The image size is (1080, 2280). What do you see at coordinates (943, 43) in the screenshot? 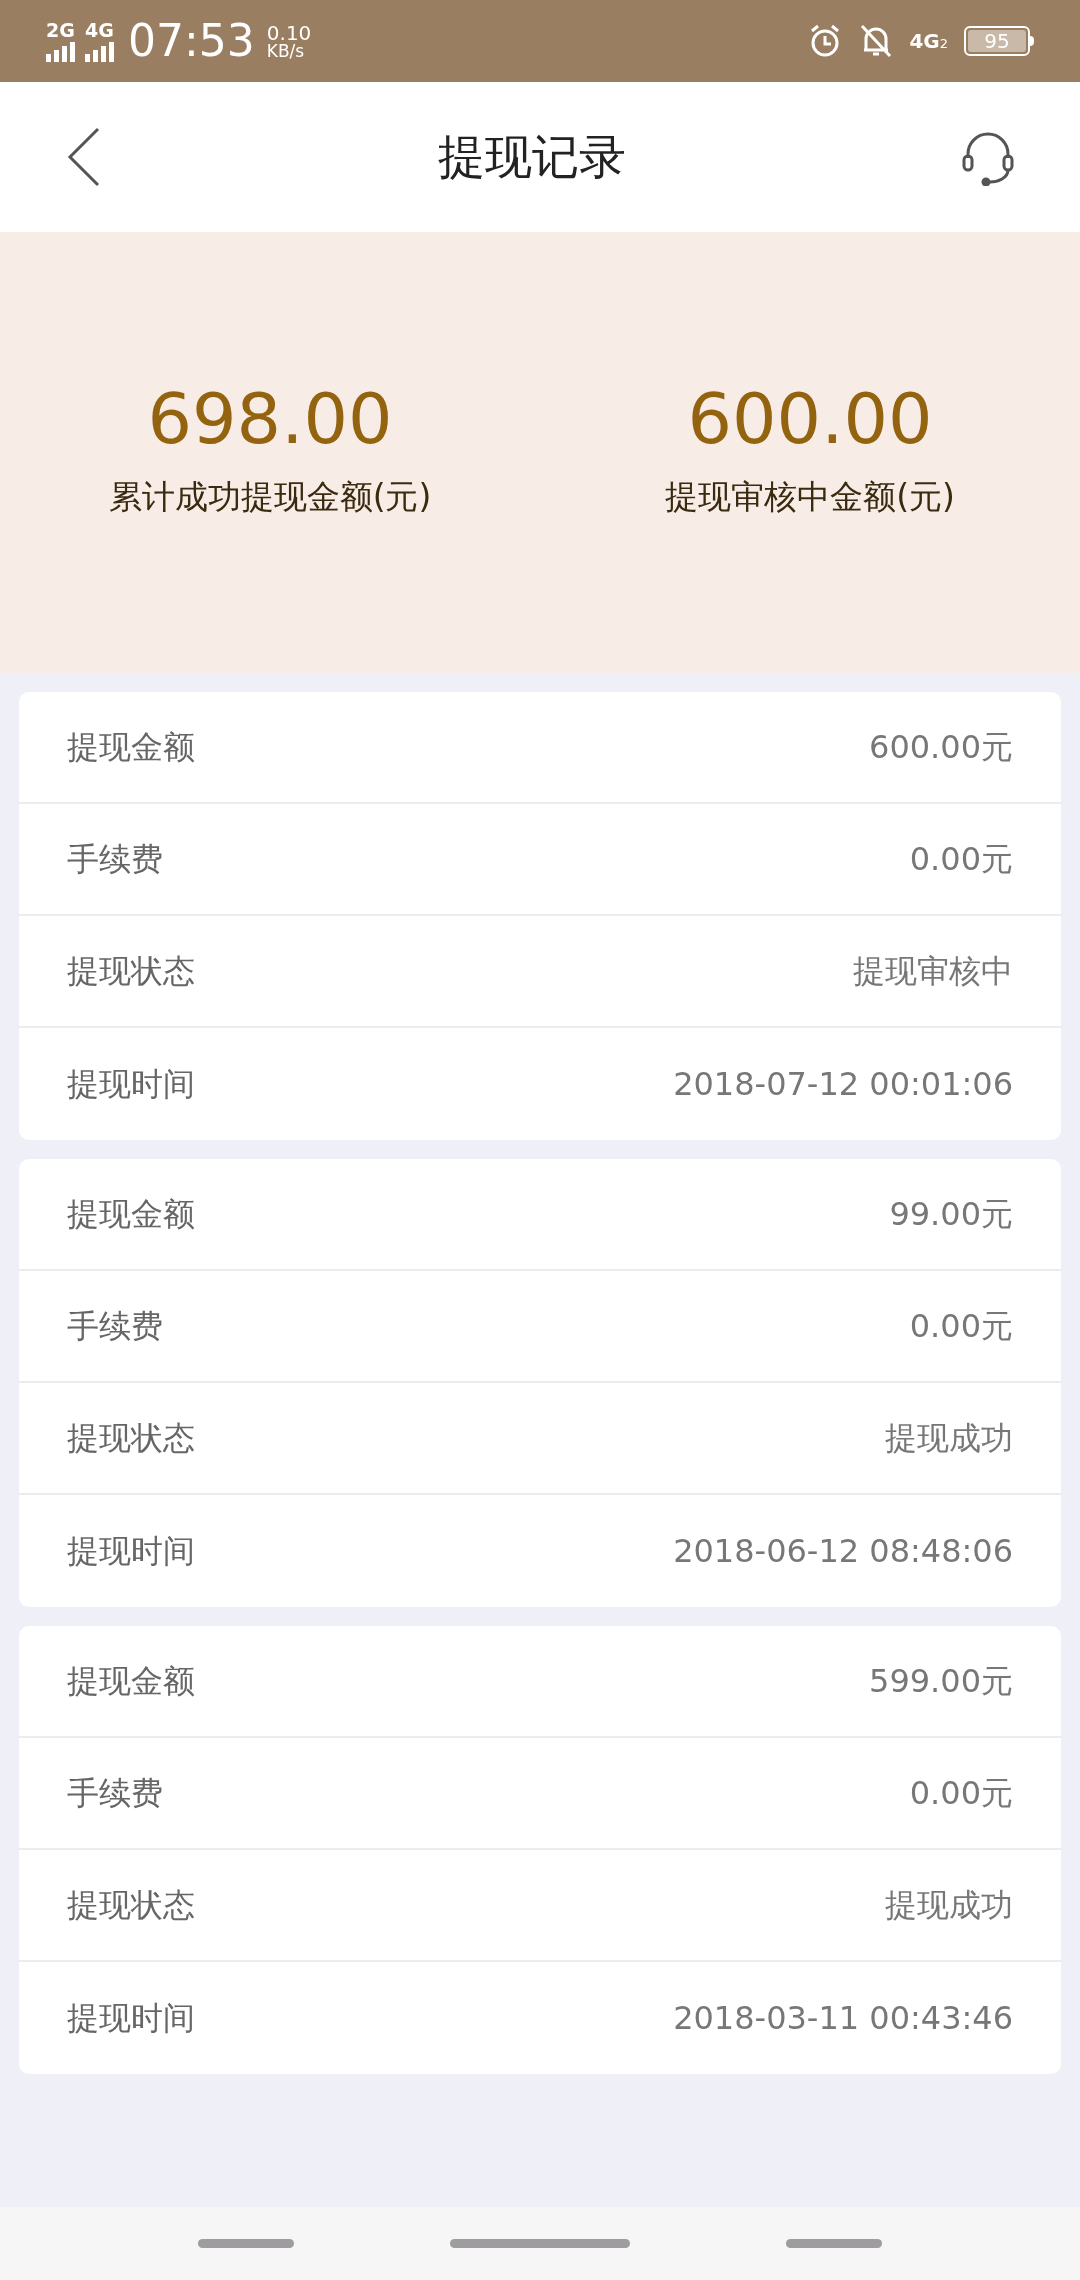
I see `sim-number: 2` at bounding box center [943, 43].